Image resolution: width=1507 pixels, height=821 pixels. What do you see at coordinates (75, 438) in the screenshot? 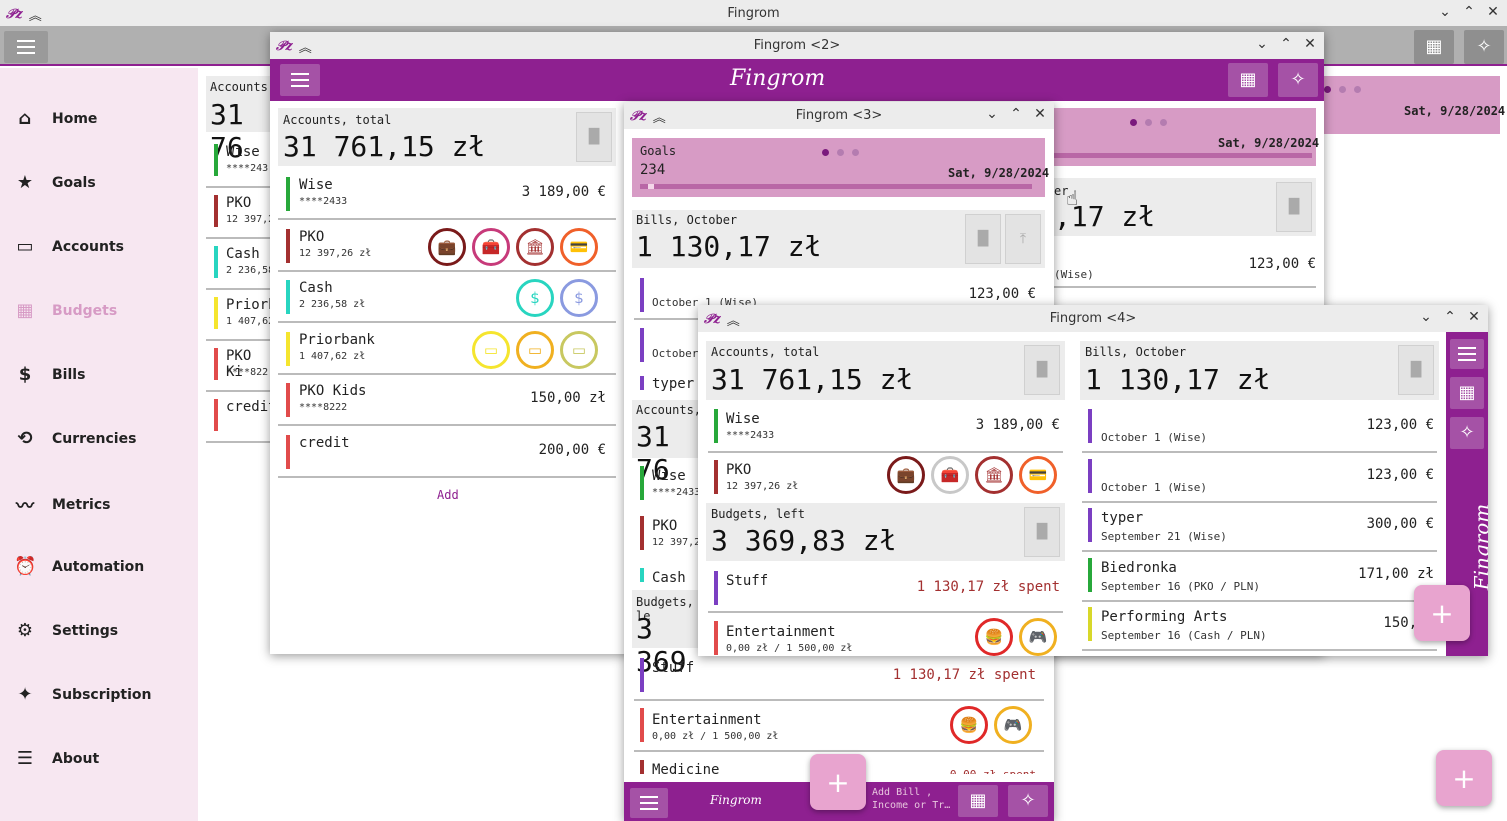
I see `sidebar-item-currencies: ⟲ Currencies` at bounding box center [75, 438].